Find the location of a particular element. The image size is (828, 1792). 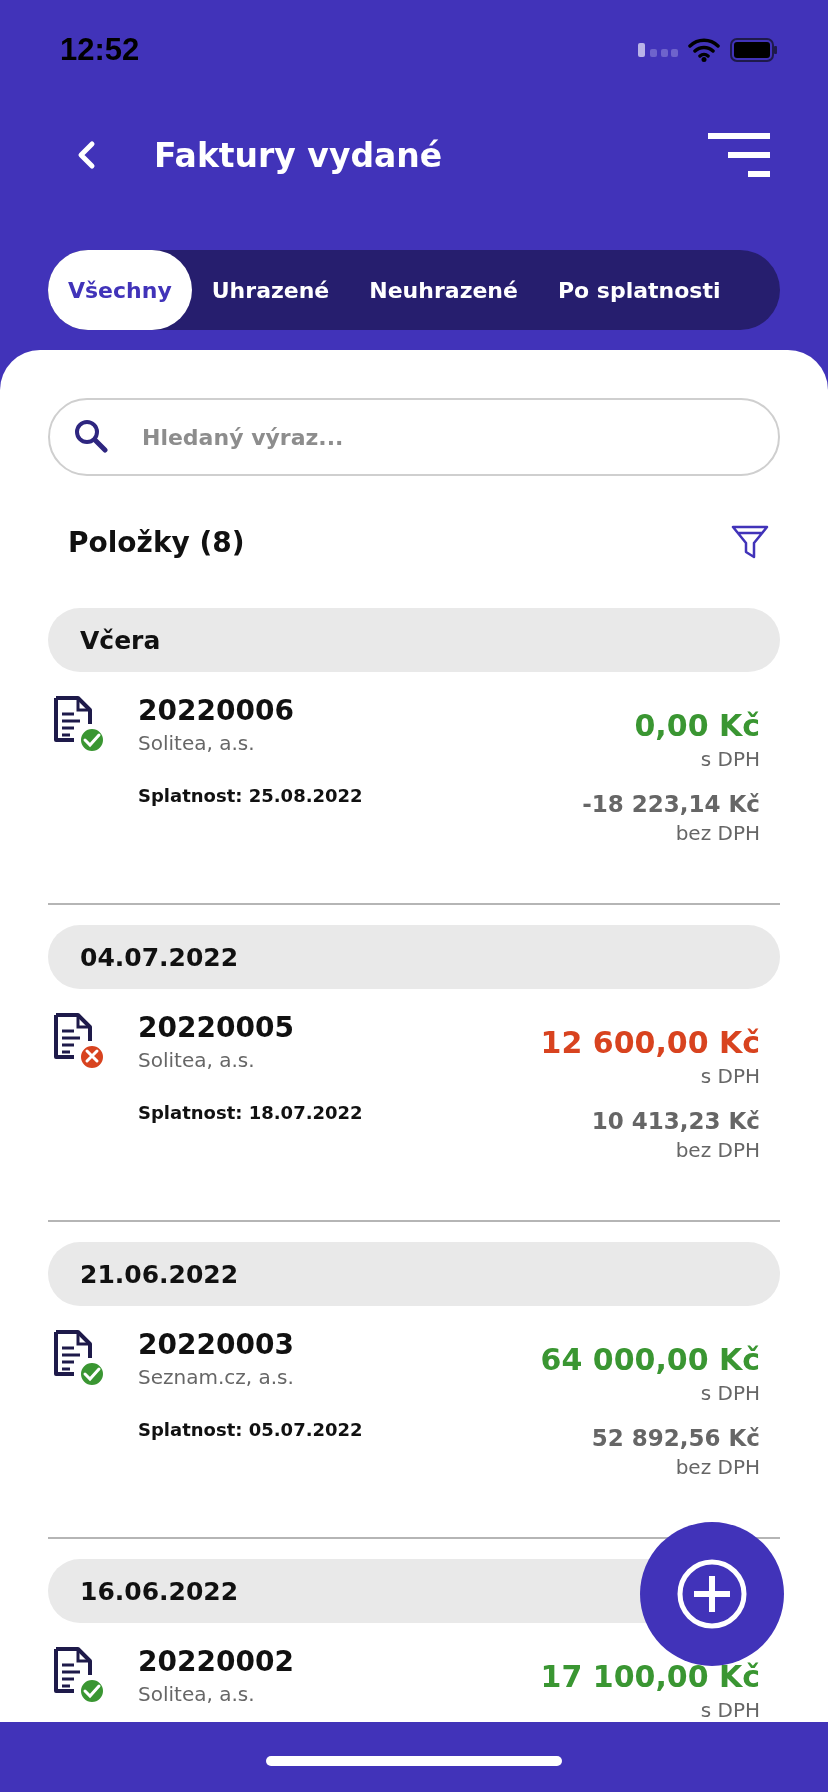

menu-icon is located at coordinates (739, 155).